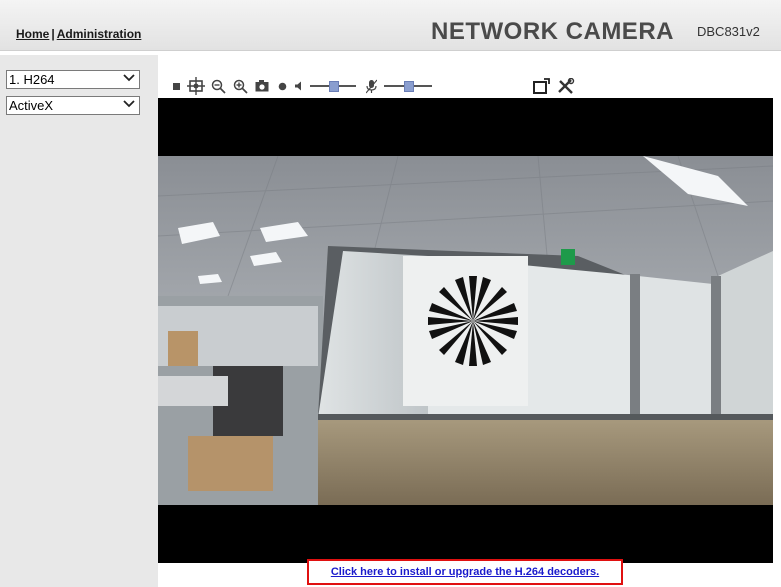 The width and height of the screenshot is (781, 587). I want to click on microphone-icon, so click(371, 86).